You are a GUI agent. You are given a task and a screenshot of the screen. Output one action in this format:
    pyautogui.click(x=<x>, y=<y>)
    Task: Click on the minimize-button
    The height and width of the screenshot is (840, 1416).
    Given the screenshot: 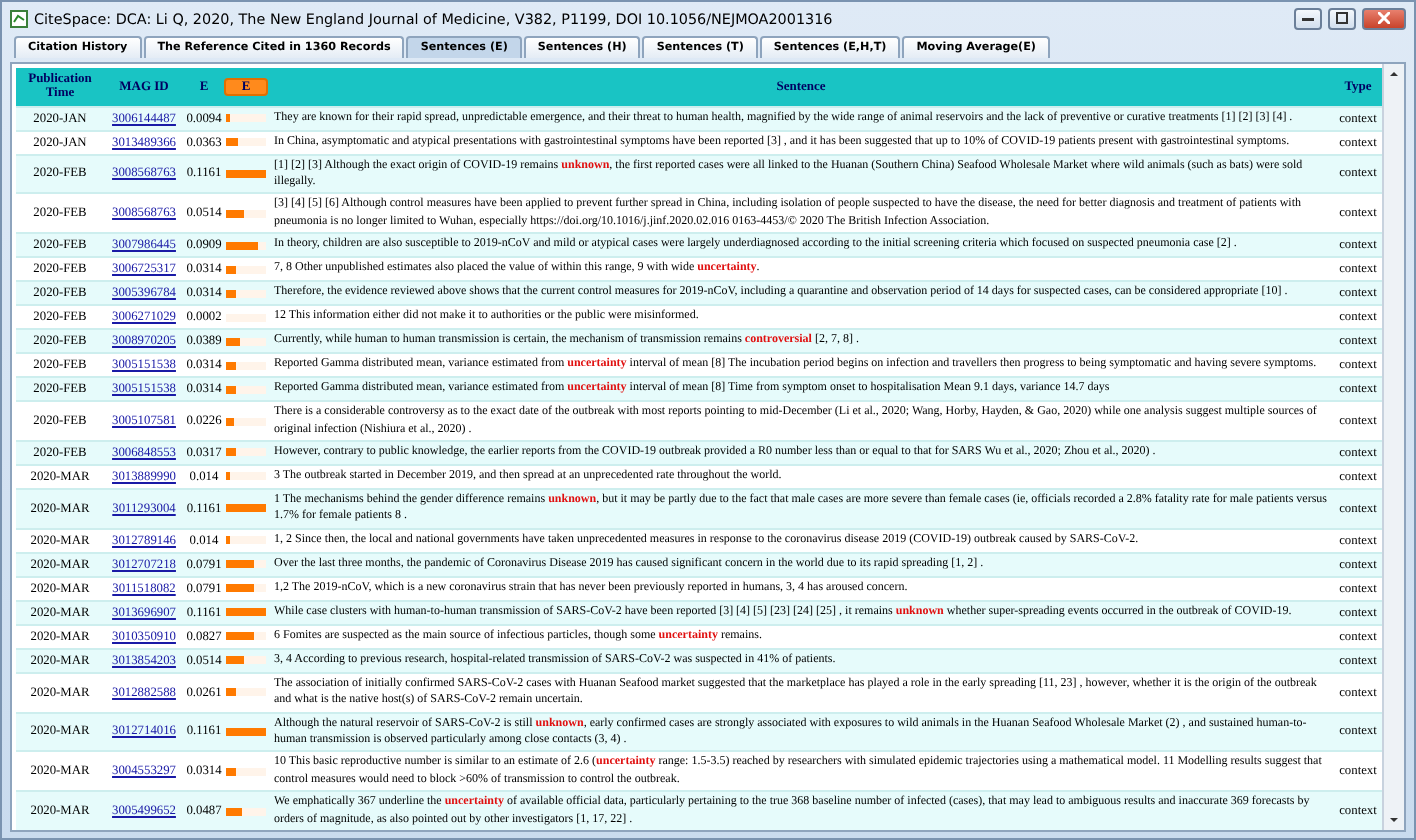 What is the action you would take?
    pyautogui.click(x=1308, y=18)
    